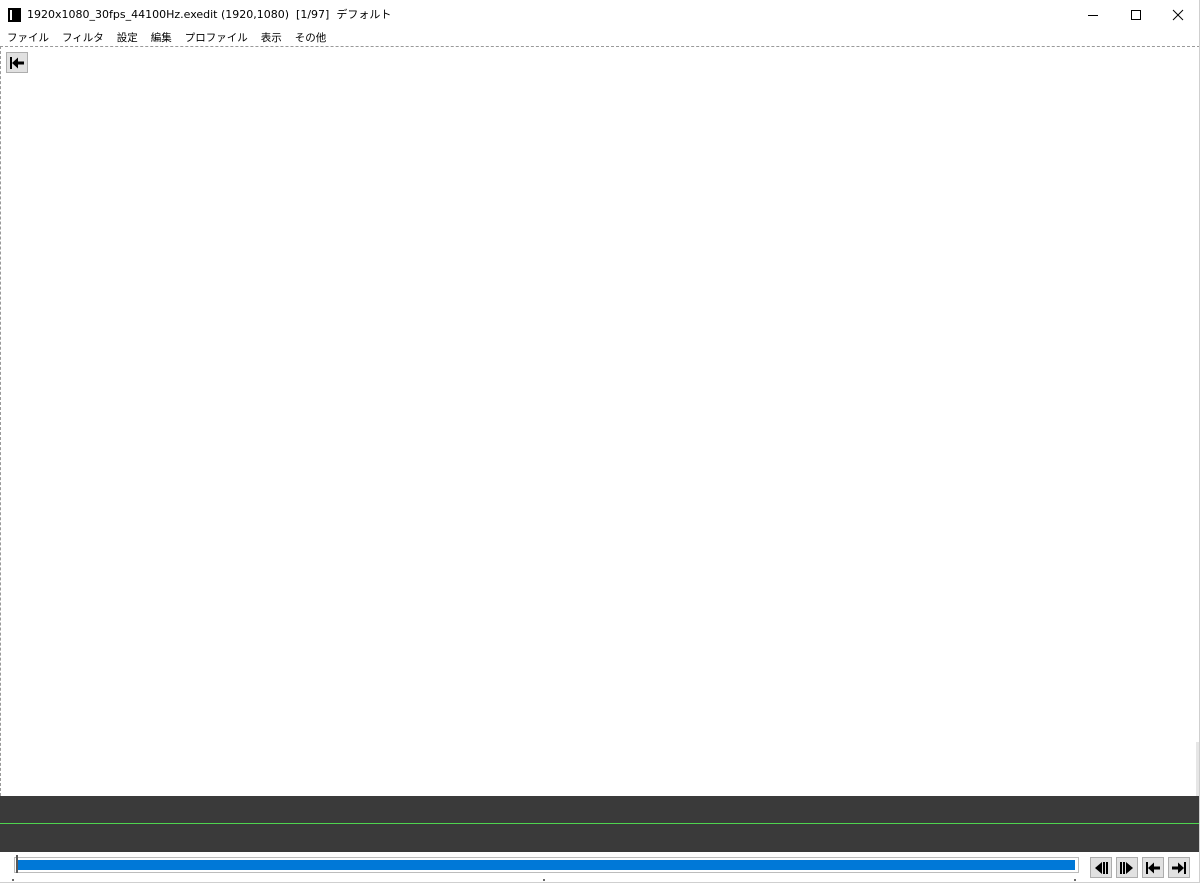 This screenshot has height=883, width=1200. I want to click on close-button, so click(1177, 15).